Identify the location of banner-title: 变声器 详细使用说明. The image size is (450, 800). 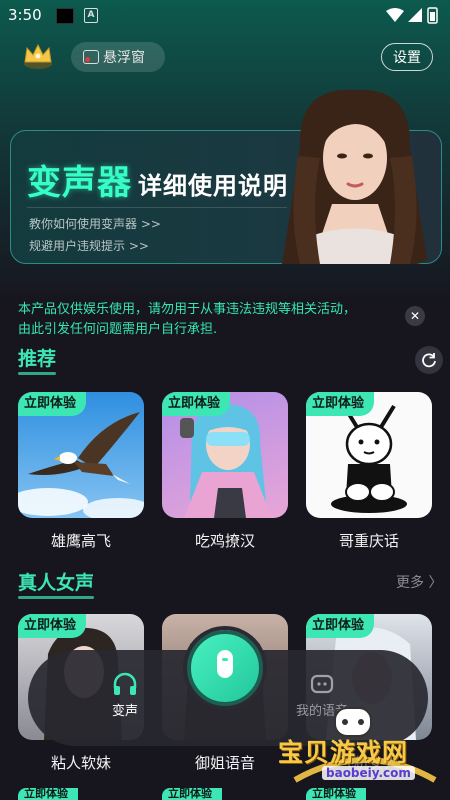
(157, 179).